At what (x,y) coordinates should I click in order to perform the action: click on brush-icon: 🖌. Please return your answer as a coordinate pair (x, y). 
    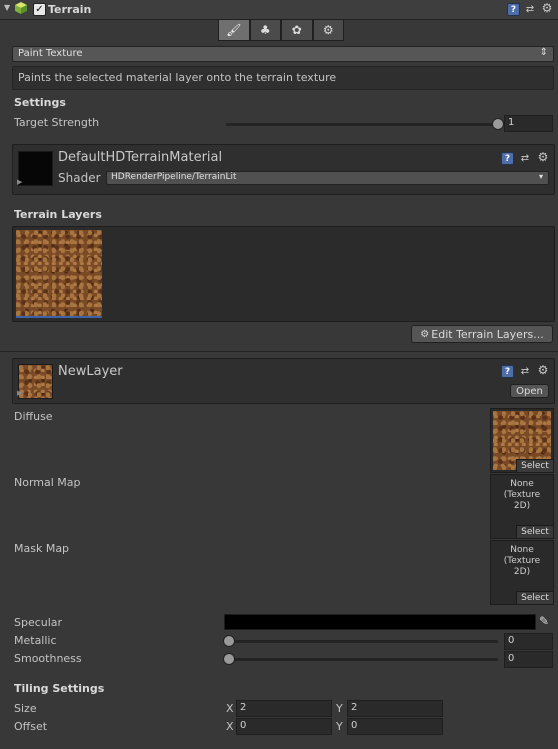
    Looking at the image, I should click on (234, 30).